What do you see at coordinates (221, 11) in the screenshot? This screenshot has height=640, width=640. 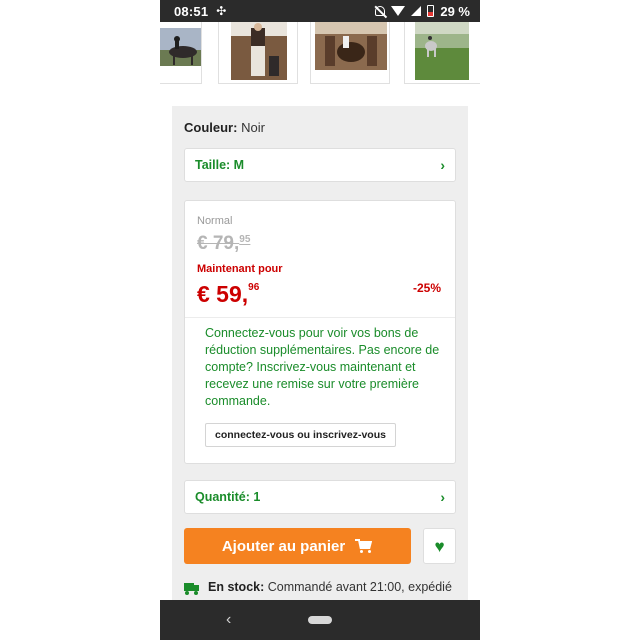 I see `fan-icon: ✣` at bounding box center [221, 11].